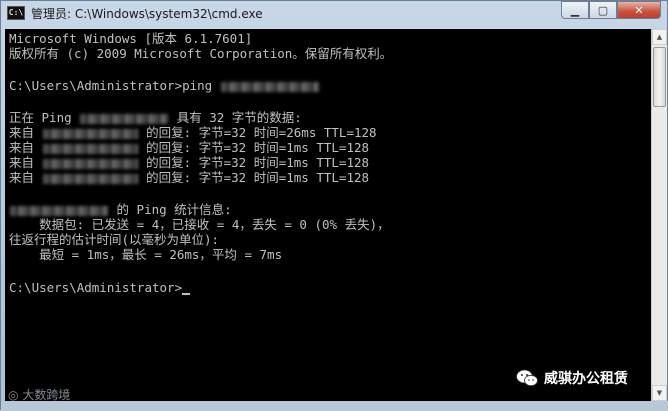  I want to click on scroll-up-button: ▲, so click(659, 37).